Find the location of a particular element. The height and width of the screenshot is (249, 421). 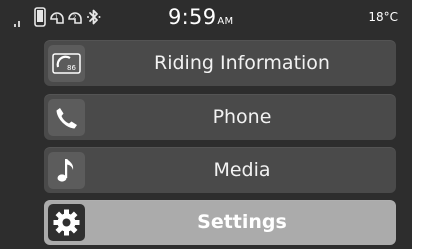

status-bar: 1 2 9:59AM 18°C is located at coordinates (206, 17).